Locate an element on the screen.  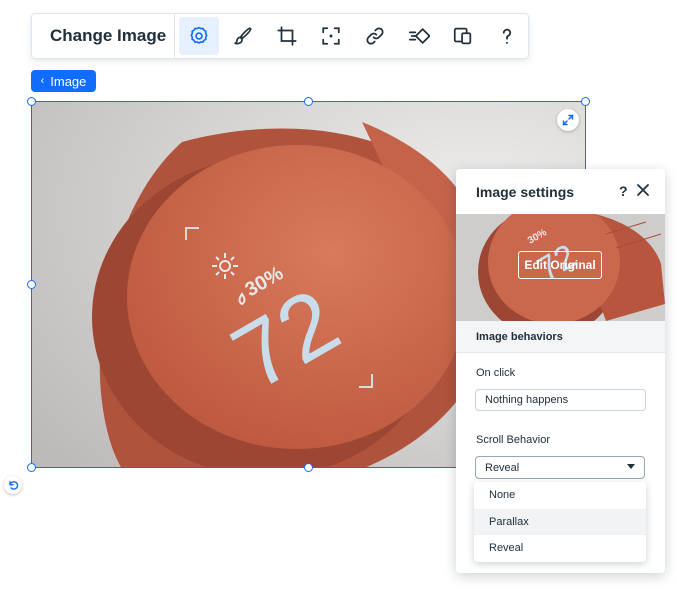
scroll-behavior-value: Reveal is located at coordinates (502, 467).